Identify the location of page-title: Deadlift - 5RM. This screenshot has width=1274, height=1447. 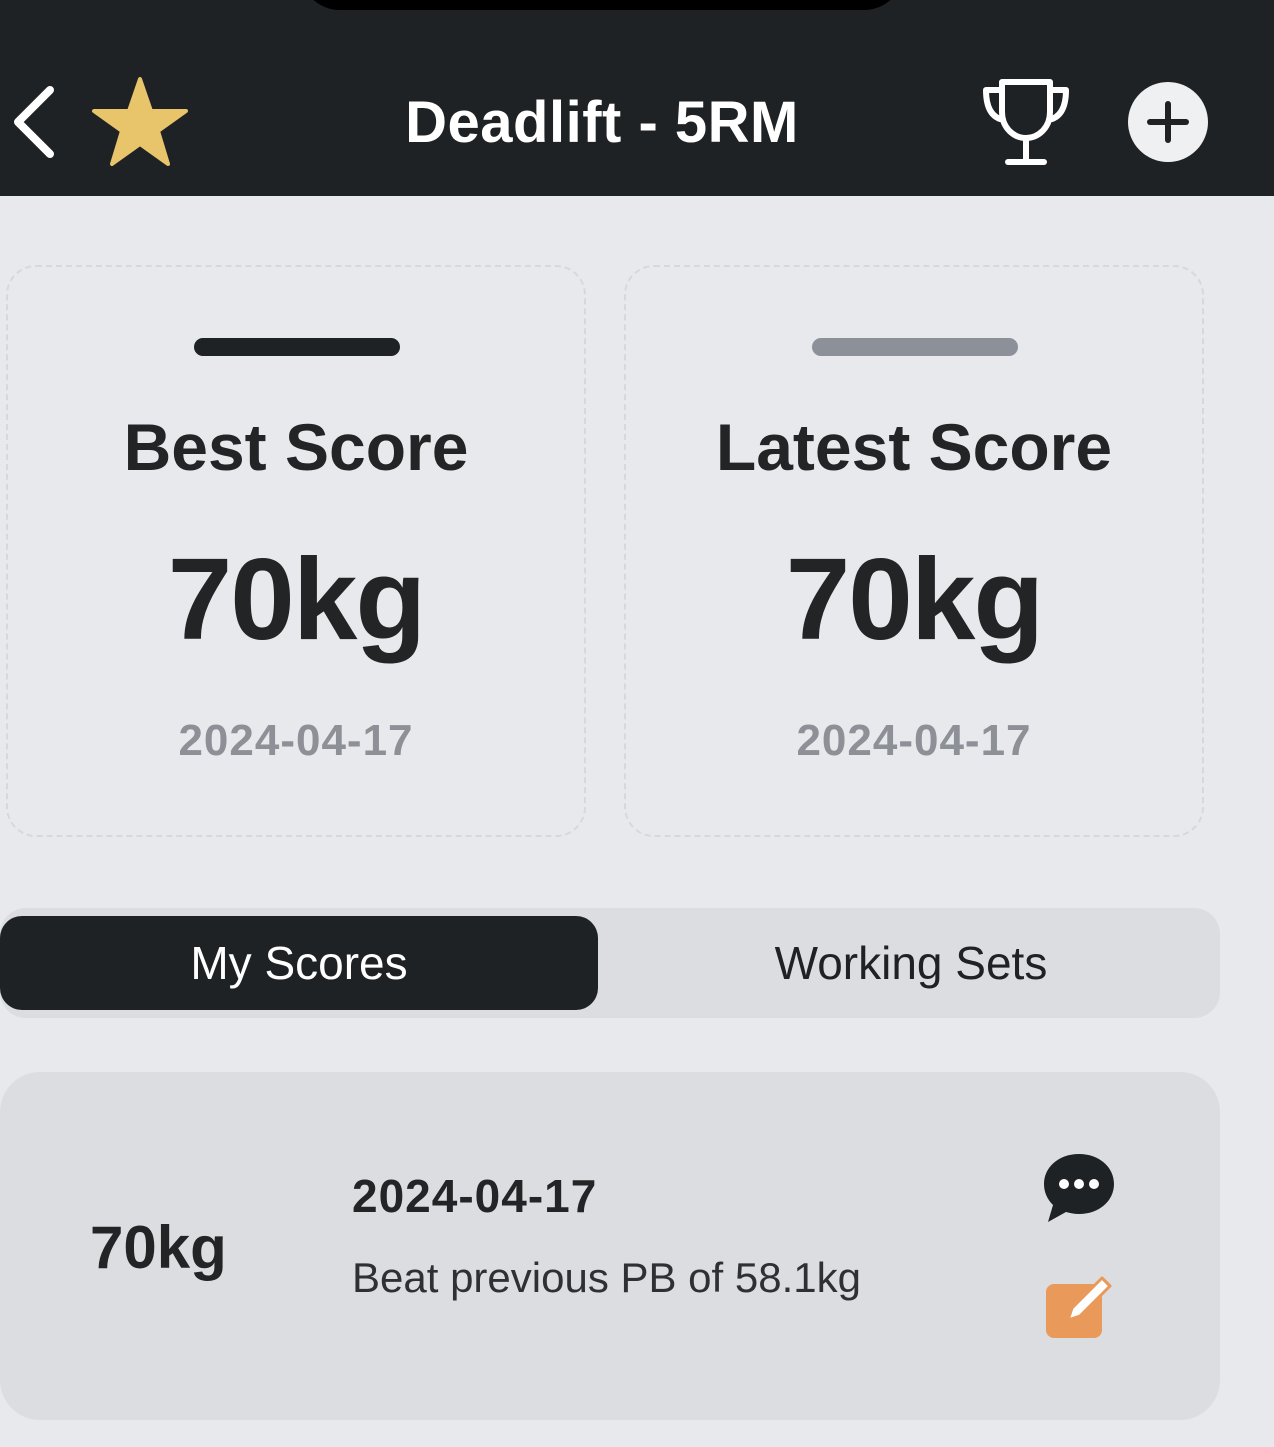
(602, 122).